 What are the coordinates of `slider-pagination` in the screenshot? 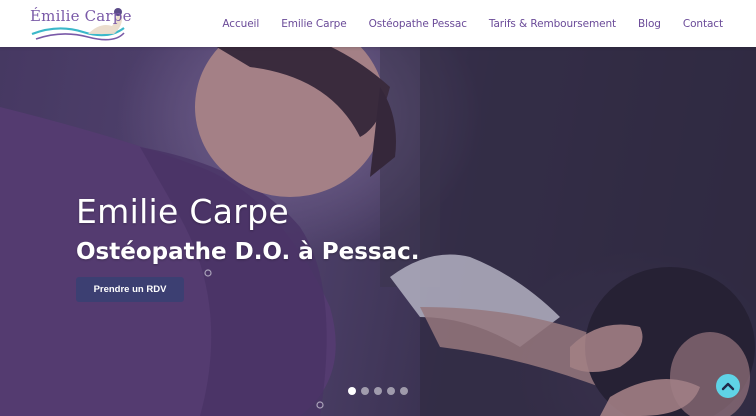 It's located at (378, 391).